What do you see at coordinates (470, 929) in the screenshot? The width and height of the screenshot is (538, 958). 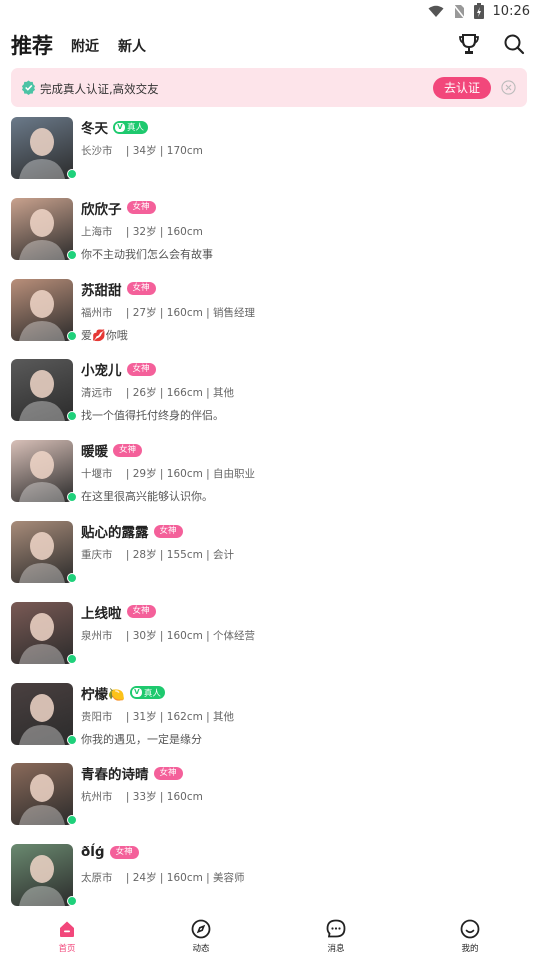 I see `smiley-icon` at bounding box center [470, 929].